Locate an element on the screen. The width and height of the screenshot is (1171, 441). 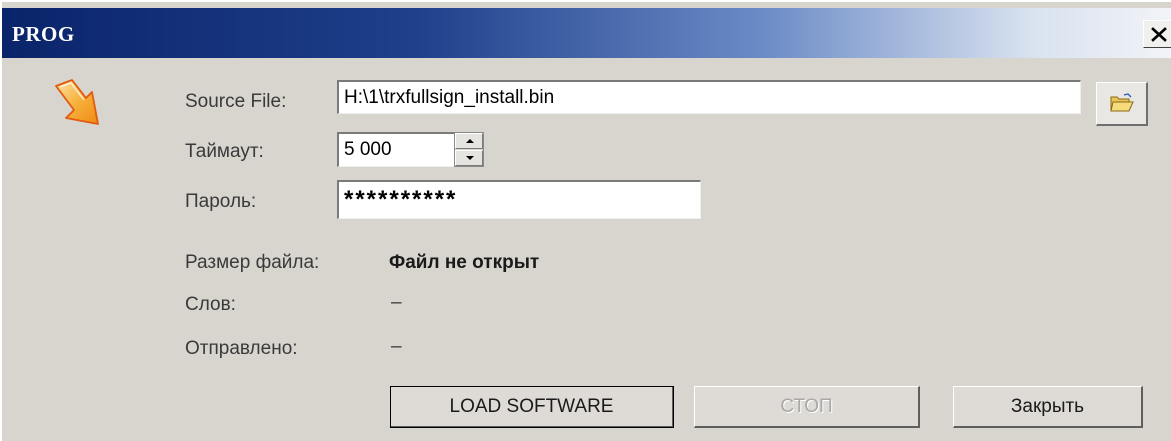
source-file-input is located at coordinates (709, 97).